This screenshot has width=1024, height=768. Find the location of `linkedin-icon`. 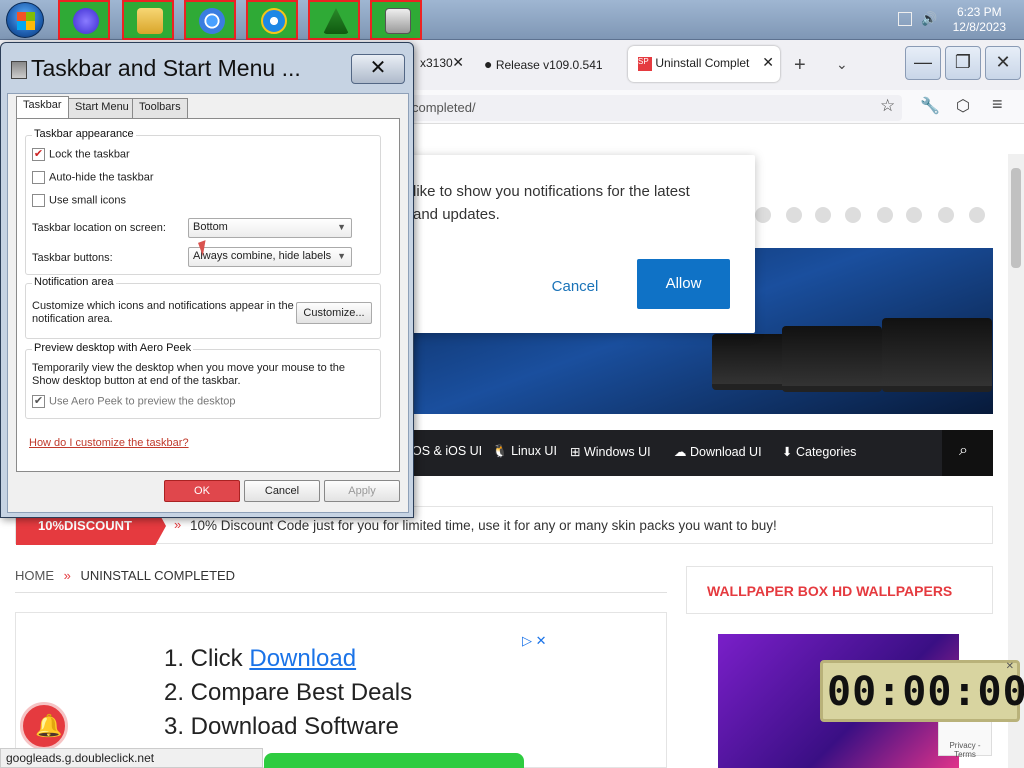

linkedin-icon is located at coordinates (763, 215).